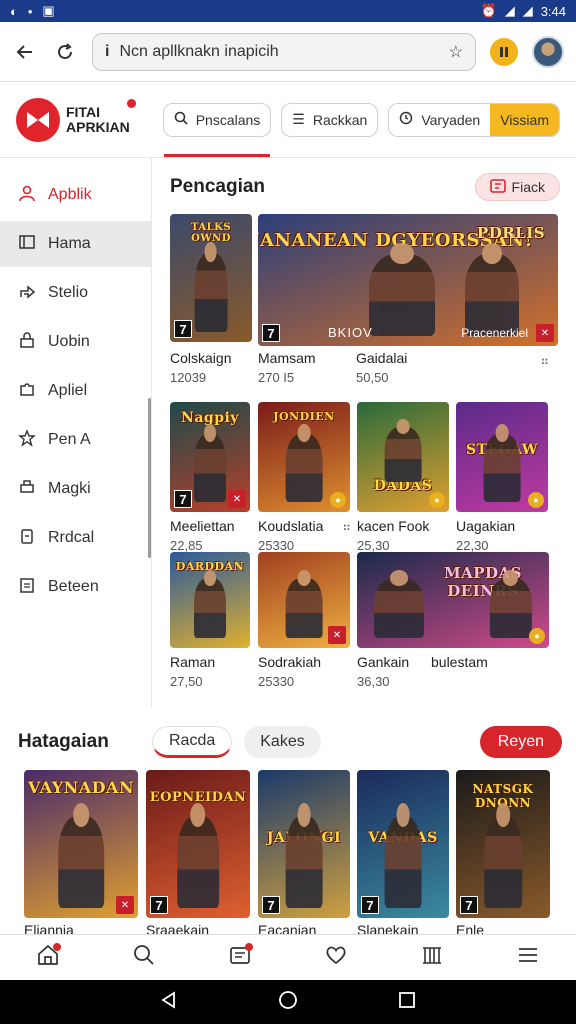 The height and width of the screenshot is (1024, 576). Describe the element at coordinates (372, 377) in the screenshot. I see `game-value: 50,50` at that location.